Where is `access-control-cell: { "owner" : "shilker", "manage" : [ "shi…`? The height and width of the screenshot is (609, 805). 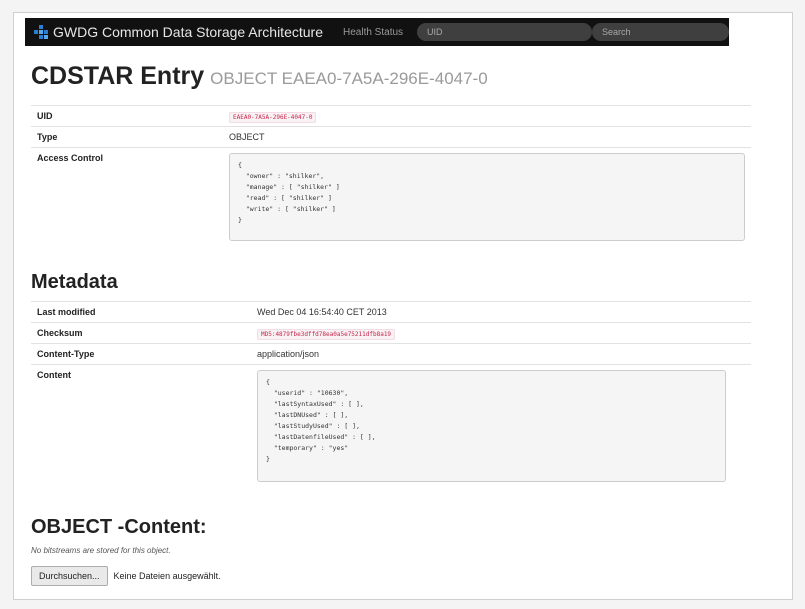
access-control-cell: { "owner" : "shilker", "manage" : [ "shi… is located at coordinates (490, 197).